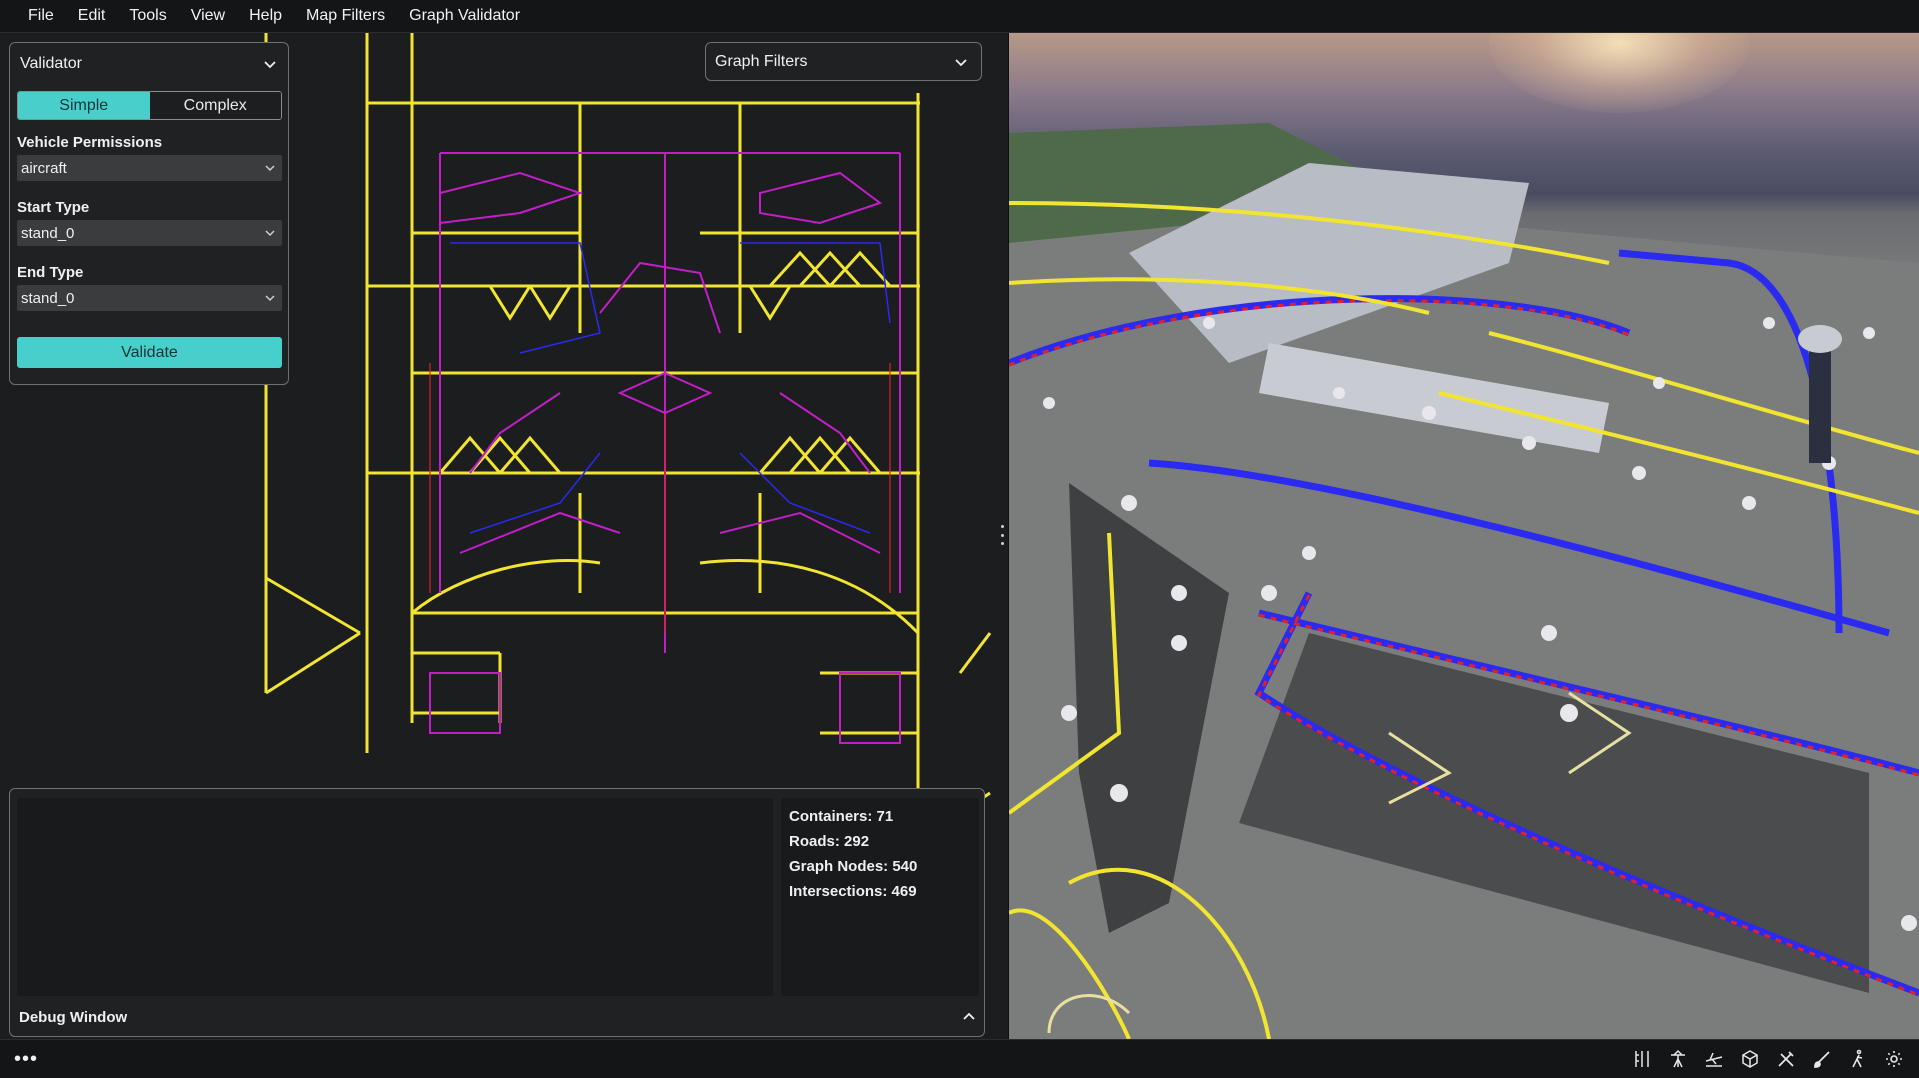  Describe the element at coordinates (1786, 1059) in the screenshot. I see `tools-icon` at that location.